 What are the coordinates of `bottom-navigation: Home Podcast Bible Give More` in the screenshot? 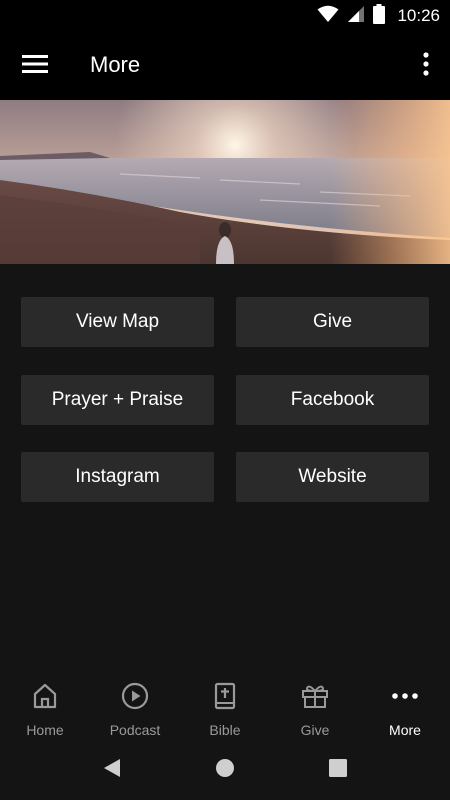 It's located at (225, 704).